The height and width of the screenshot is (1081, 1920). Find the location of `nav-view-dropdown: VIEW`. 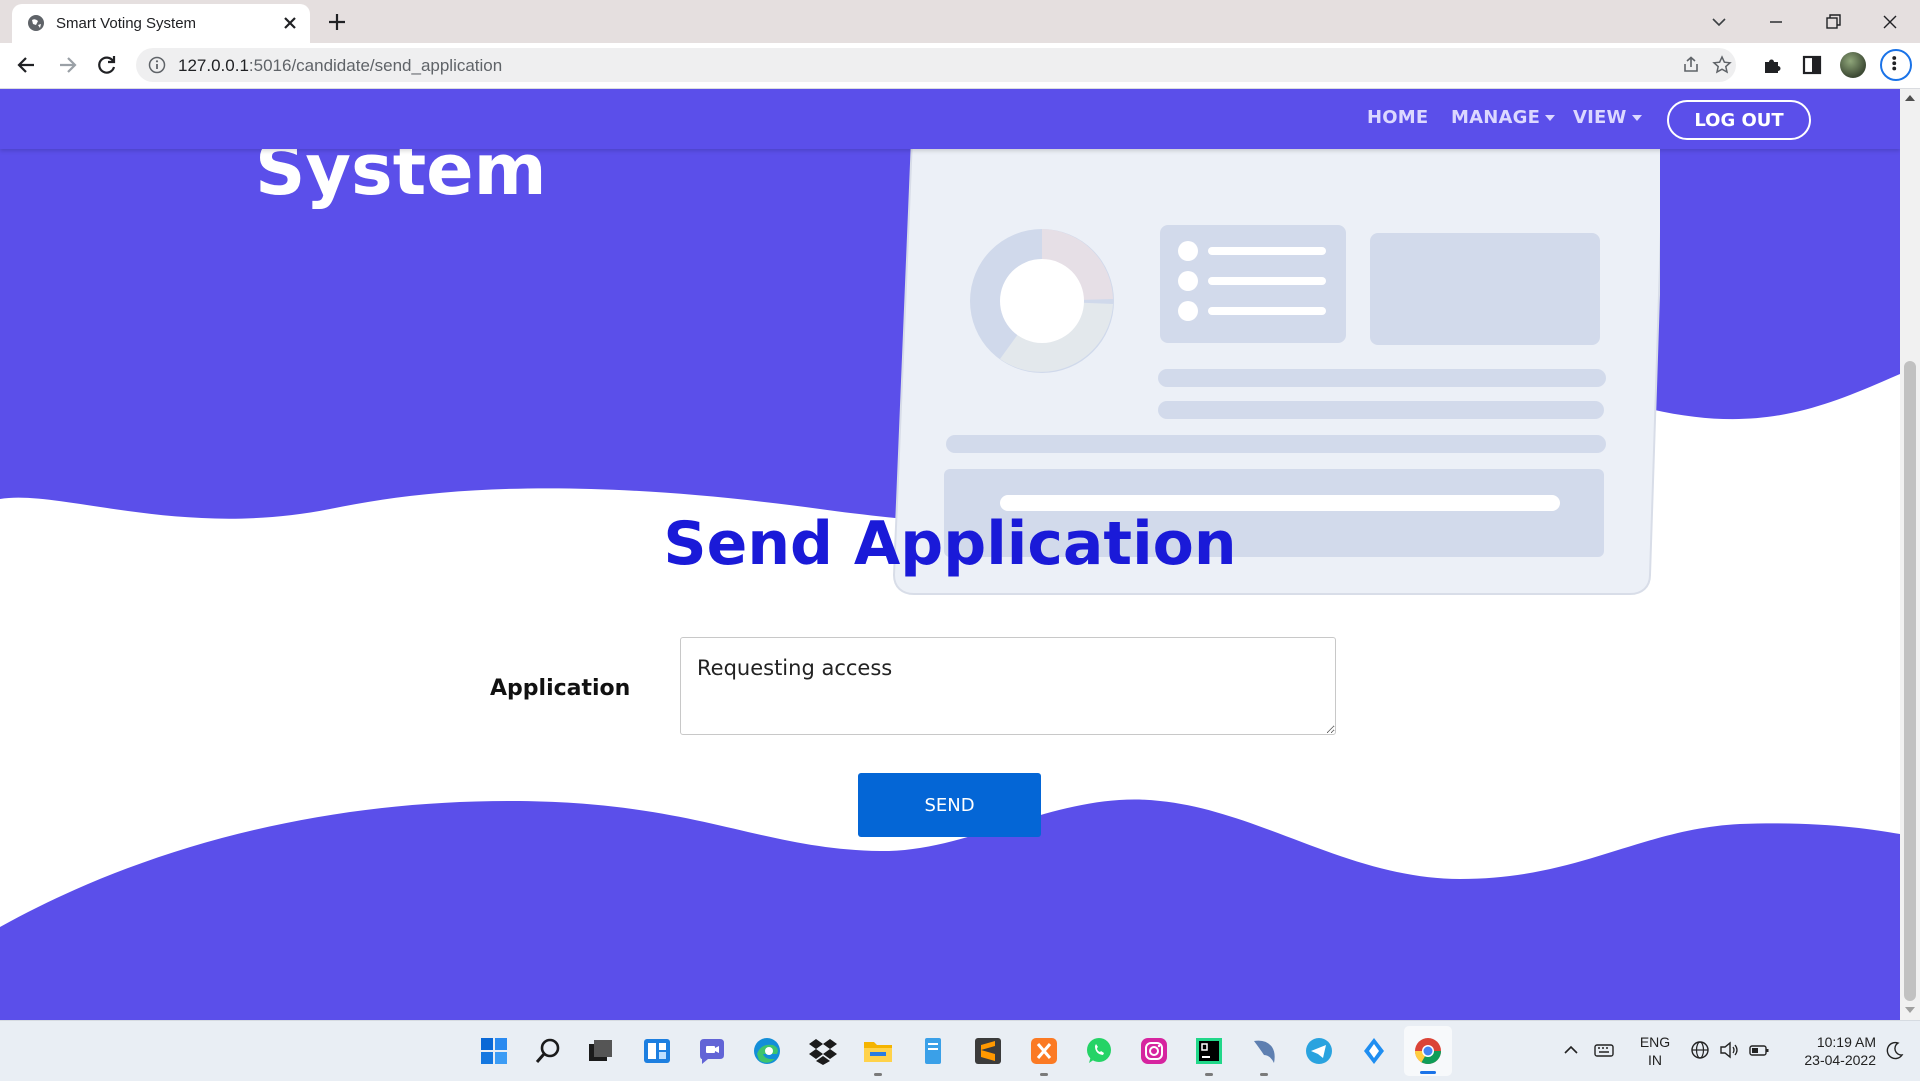

nav-view-dropdown: VIEW is located at coordinates (1607, 117).